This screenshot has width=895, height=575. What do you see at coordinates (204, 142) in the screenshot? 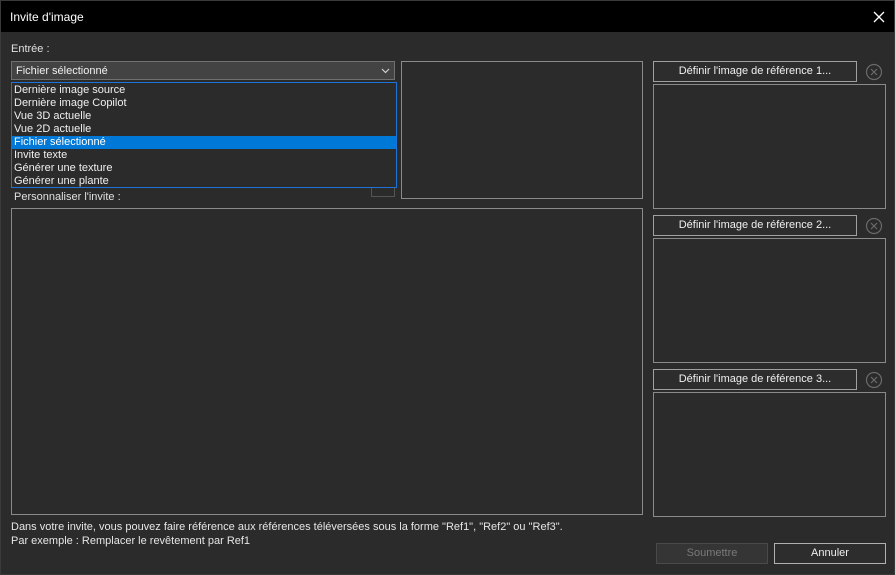
I see `dropdown-option-selected: Fichier sélectionné` at bounding box center [204, 142].